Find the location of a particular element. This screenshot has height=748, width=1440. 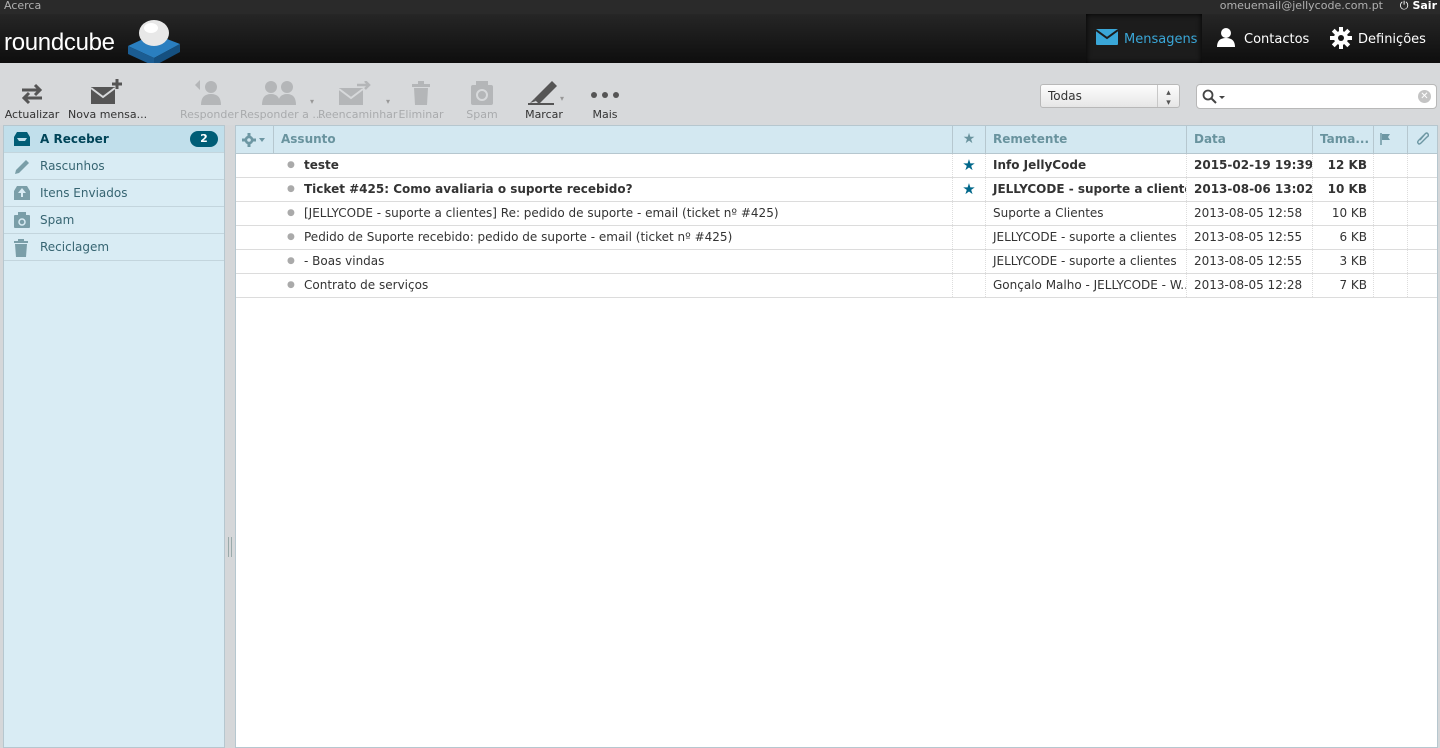

refresh-label: Actualizar is located at coordinates (32, 114).